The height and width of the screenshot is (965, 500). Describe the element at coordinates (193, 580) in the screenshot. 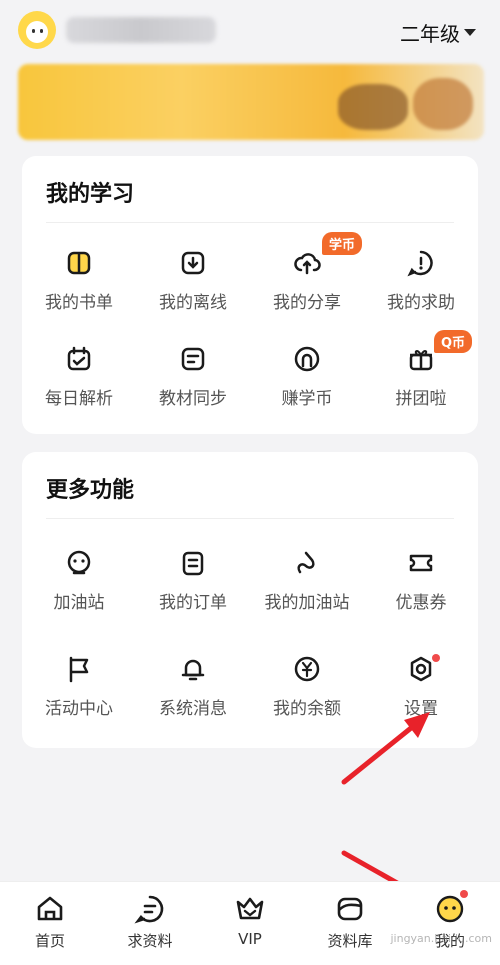

I see `grid-item-my-orders: 我的订单` at that location.